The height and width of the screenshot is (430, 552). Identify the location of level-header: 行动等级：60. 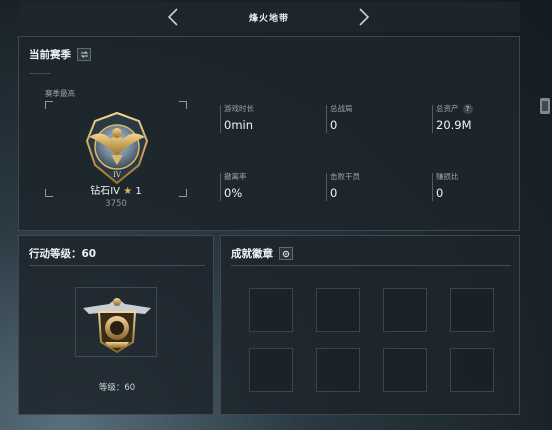
(62, 253).